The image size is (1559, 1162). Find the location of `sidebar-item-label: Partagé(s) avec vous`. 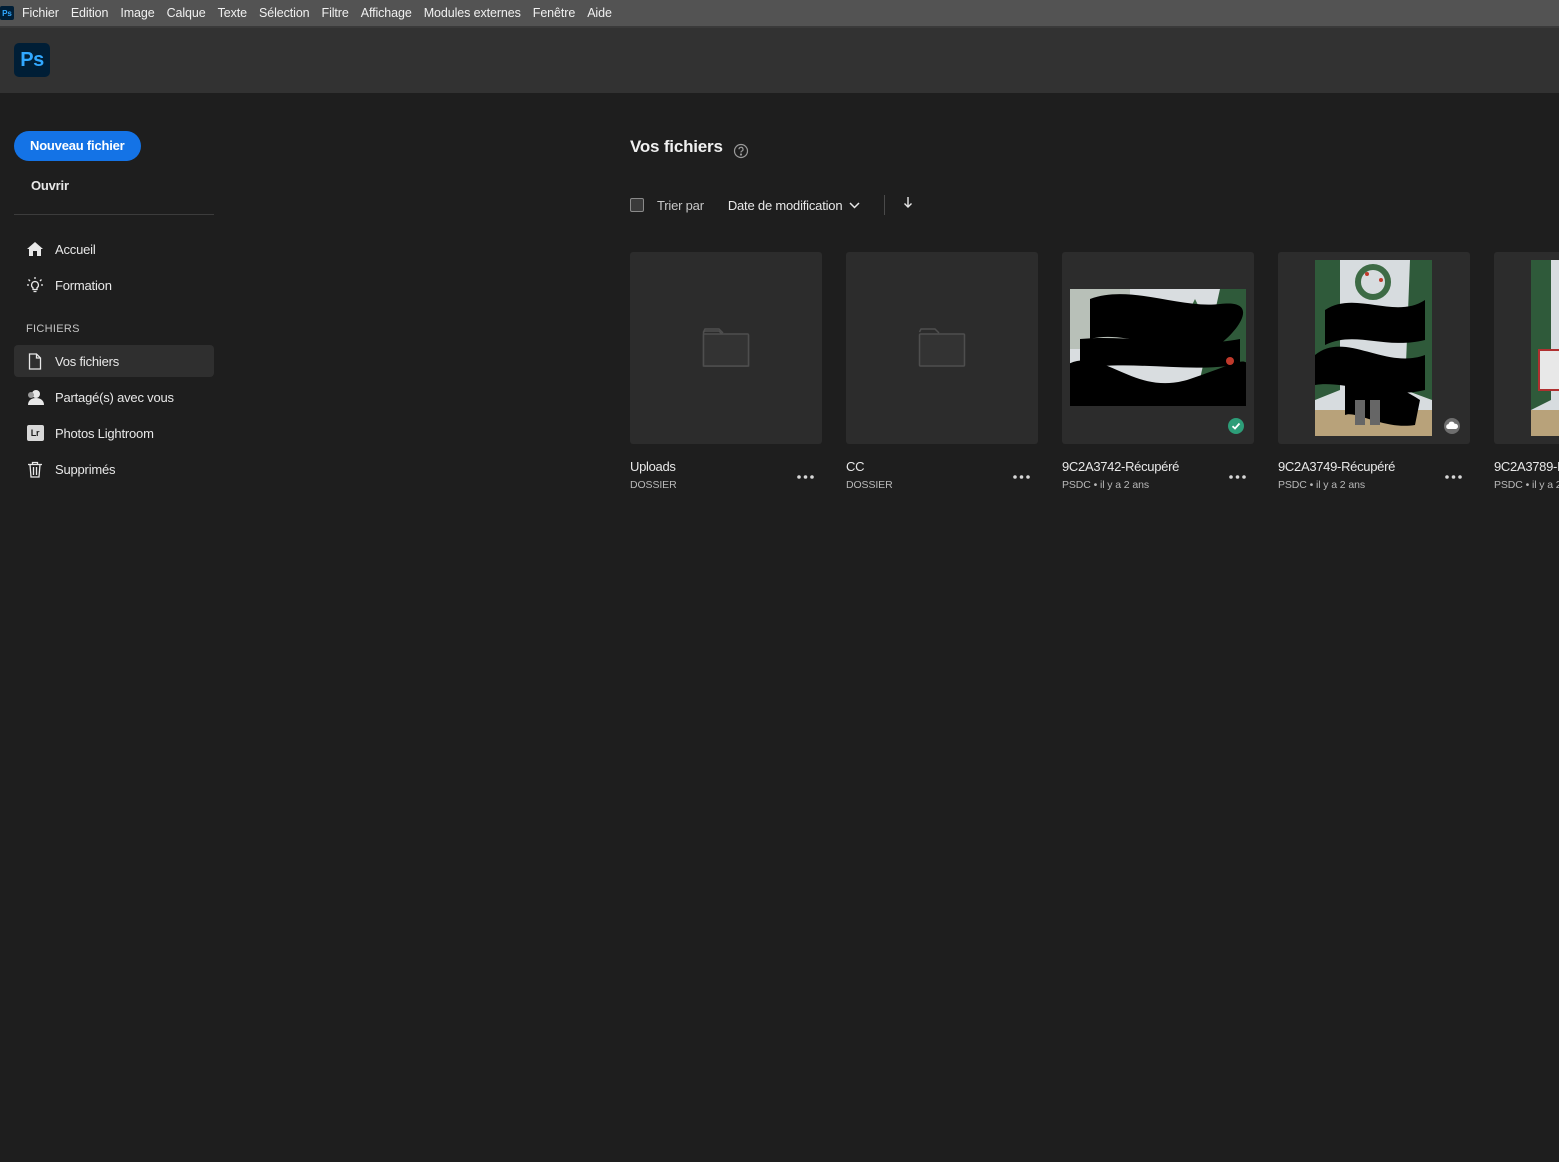

sidebar-item-label: Partagé(s) avec vous is located at coordinates (114, 397).